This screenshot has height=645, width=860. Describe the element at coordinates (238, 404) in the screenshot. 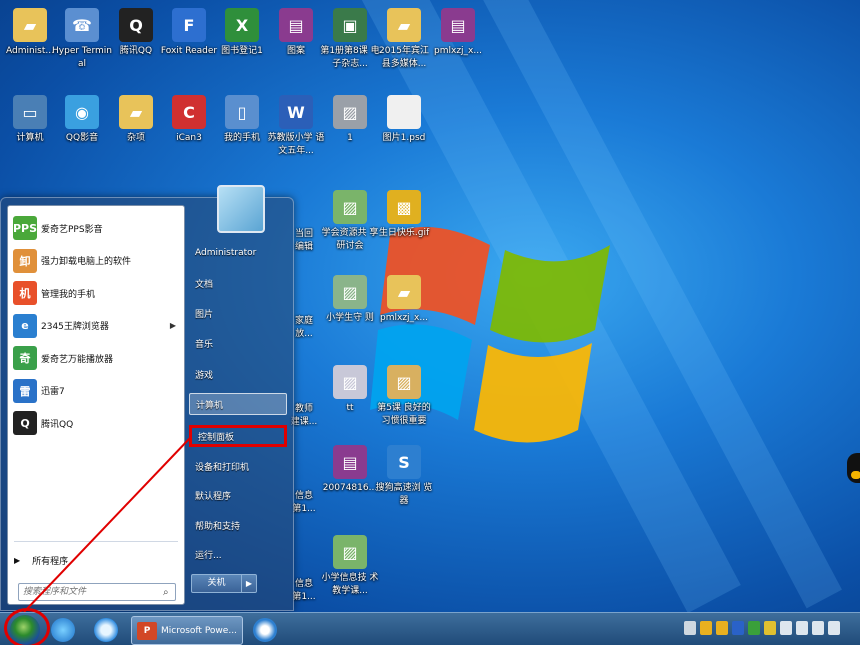

I see `start-menu-computer: 计算机` at that location.